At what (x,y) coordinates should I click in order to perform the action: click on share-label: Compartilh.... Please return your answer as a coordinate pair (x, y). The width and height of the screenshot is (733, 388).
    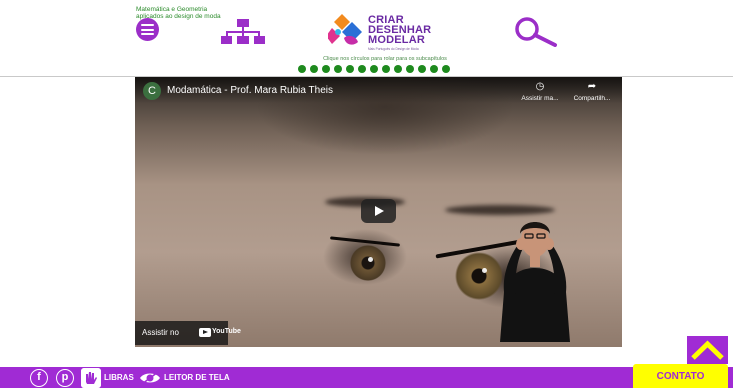
    Looking at the image, I should click on (592, 98).